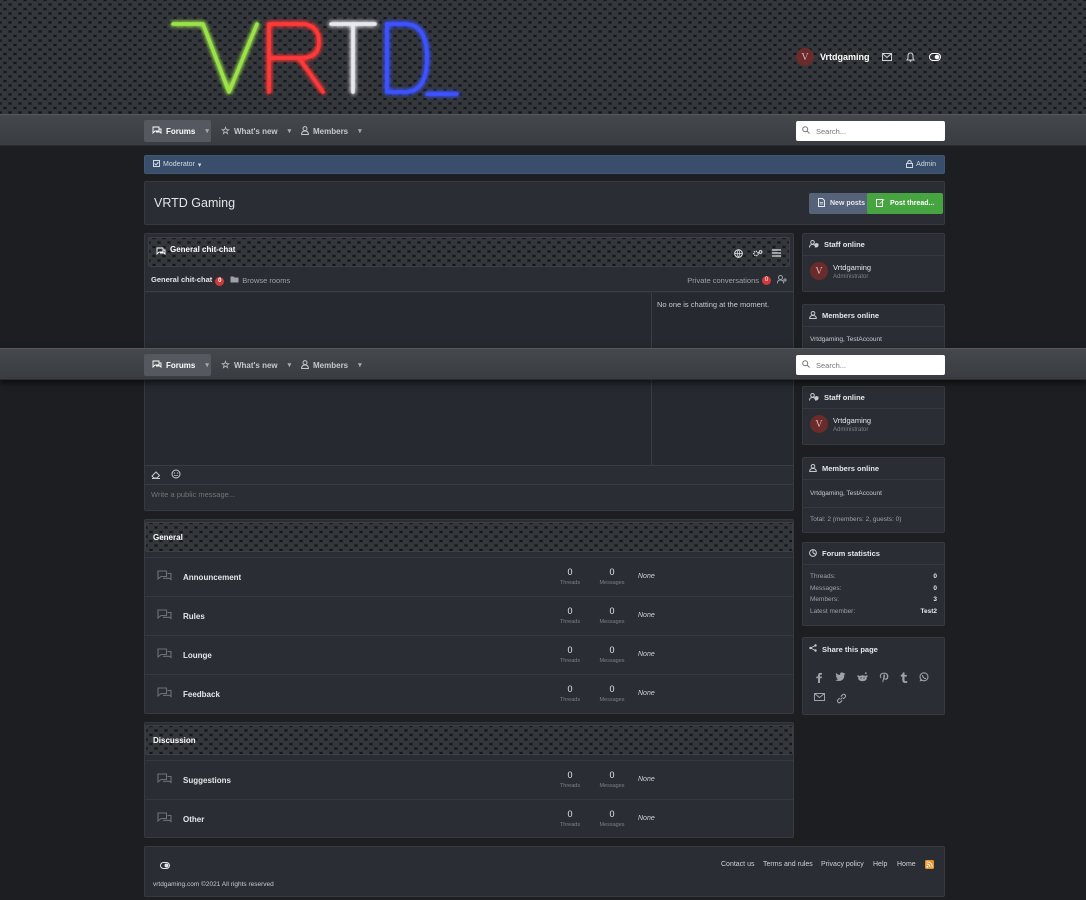 The image size is (1086, 900). Describe the element at coordinates (469, 779) in the screenshot. I see `forum-row: Suggestions 0 Threads 0 Messages None` at that location.